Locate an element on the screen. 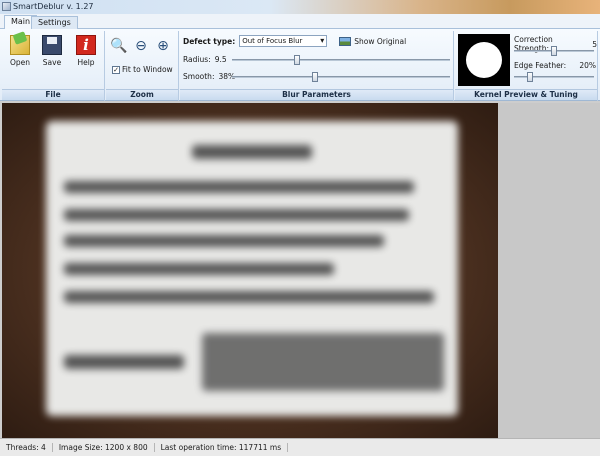 This screenshot has width=600, height=456. zoom-group: 🔍 ⊖ ⊕ ✓ Fit to Window Zoom is located at coordinates (142, 66).